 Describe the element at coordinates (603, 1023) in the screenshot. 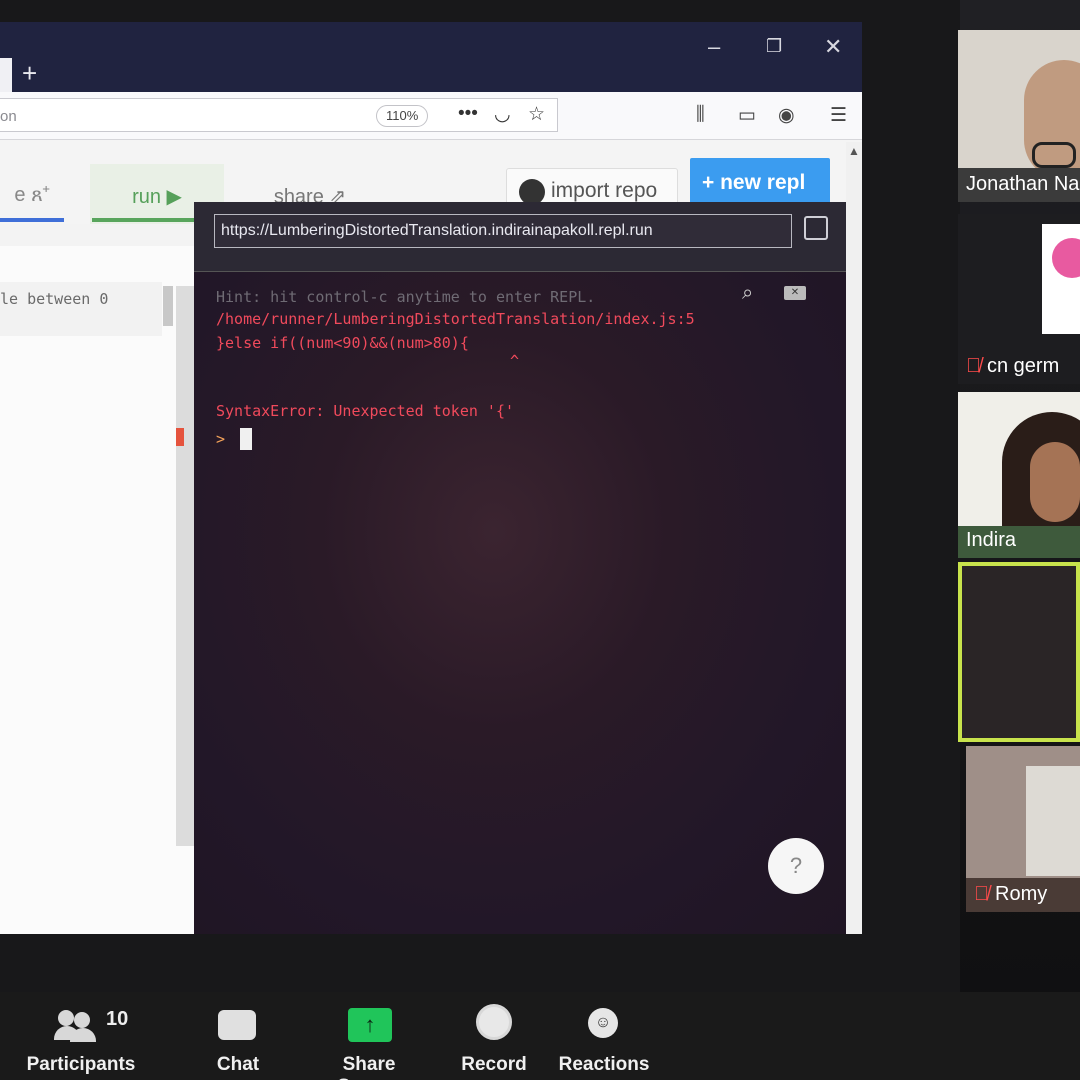

I see `smiley-icon: ☺` at that location.